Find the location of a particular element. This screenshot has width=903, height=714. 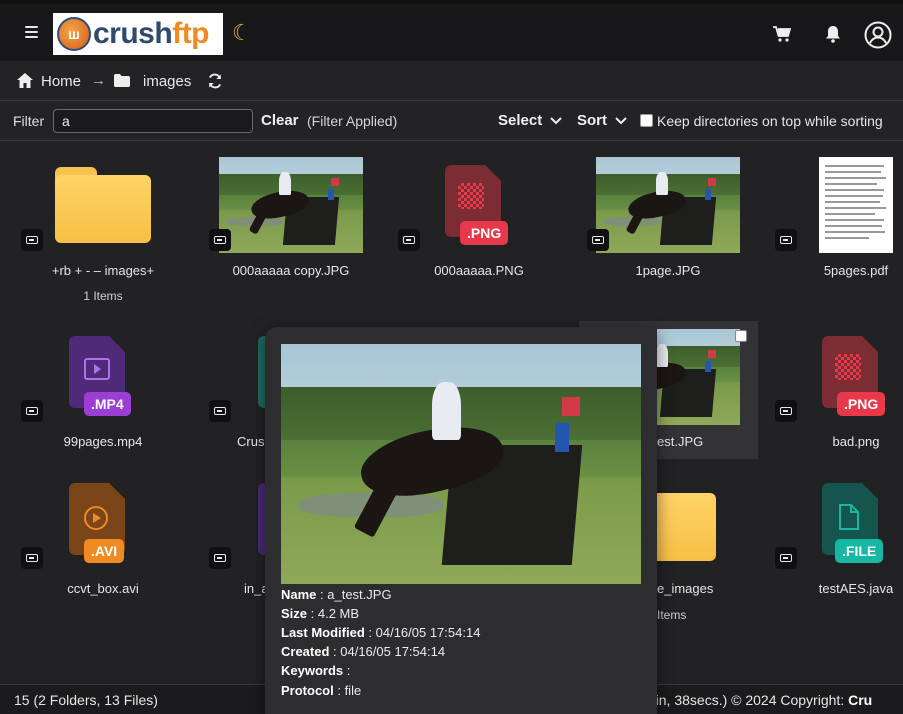

breadcrumb: Home → images is located at coordinates (451, 81).